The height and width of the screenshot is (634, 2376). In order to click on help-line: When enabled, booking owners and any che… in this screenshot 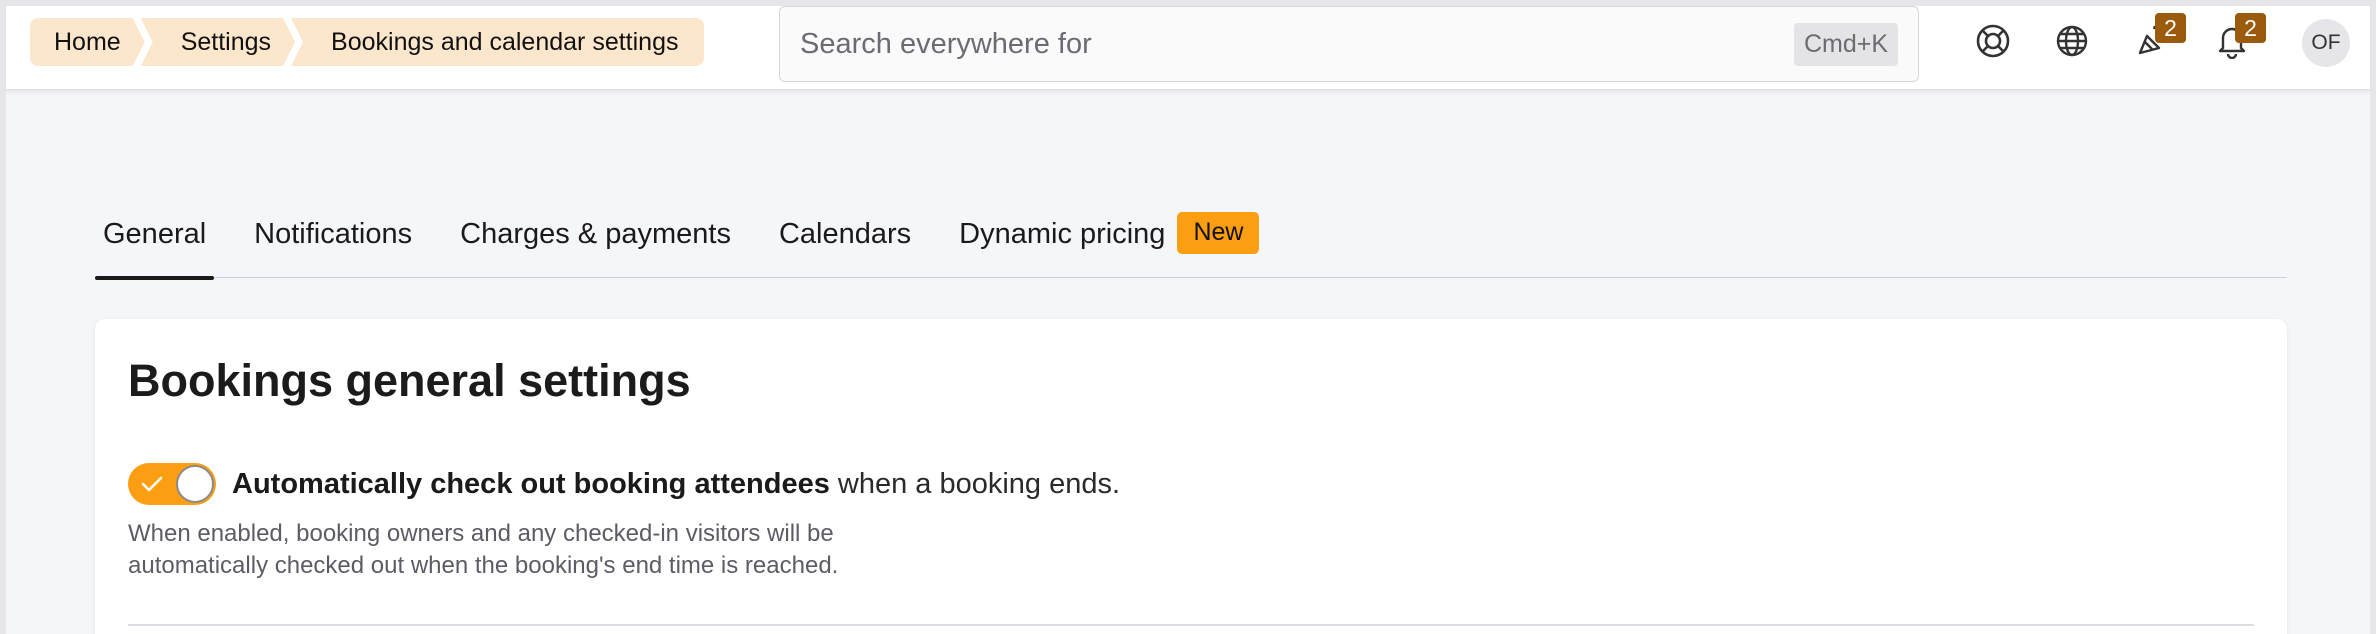, I will do `click(481, 533)`.